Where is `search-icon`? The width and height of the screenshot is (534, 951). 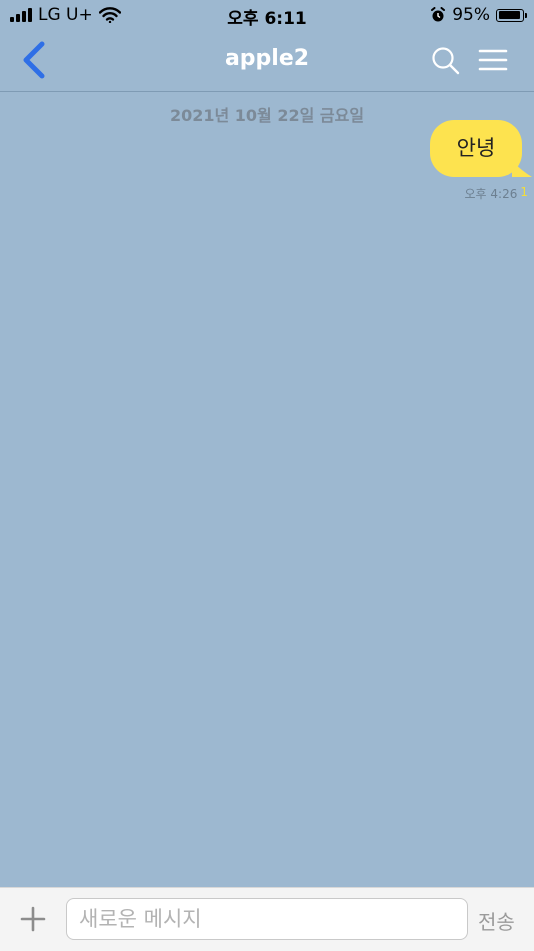 search-icon is located at coordinates (446, 61).